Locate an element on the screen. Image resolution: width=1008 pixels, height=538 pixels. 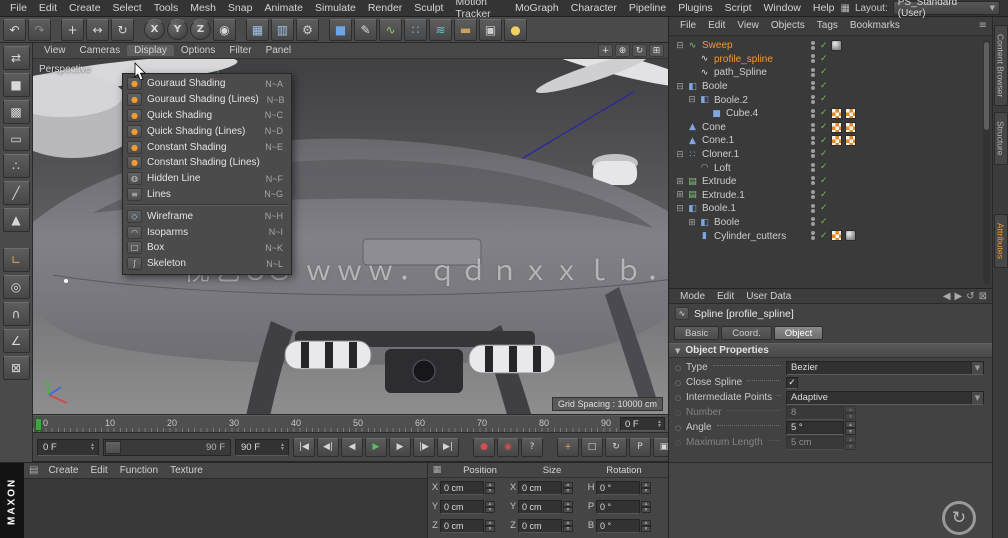
menubar-item-help: Help is located at coordinates (824, 8).